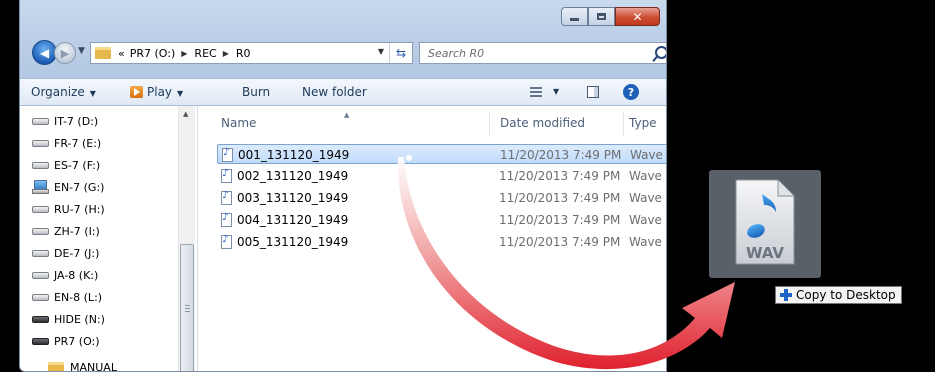 This screenshot has height=372, width=935. Describe the element at coordinates (631, 92) in the screenshot. I see `help-icon: ?` at that location.